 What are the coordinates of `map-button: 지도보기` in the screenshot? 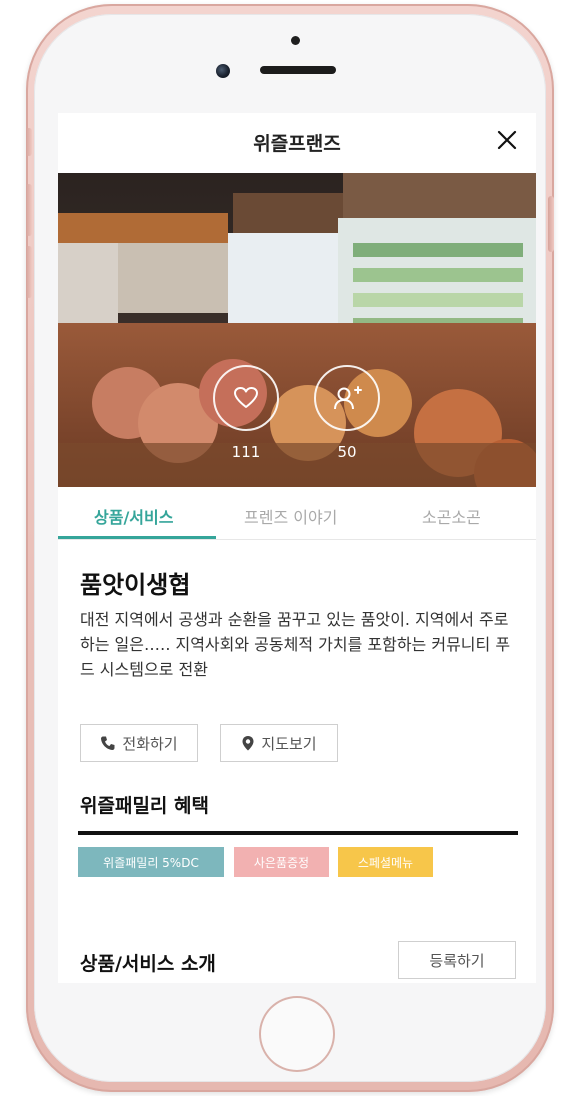 It's located at (279, 743).